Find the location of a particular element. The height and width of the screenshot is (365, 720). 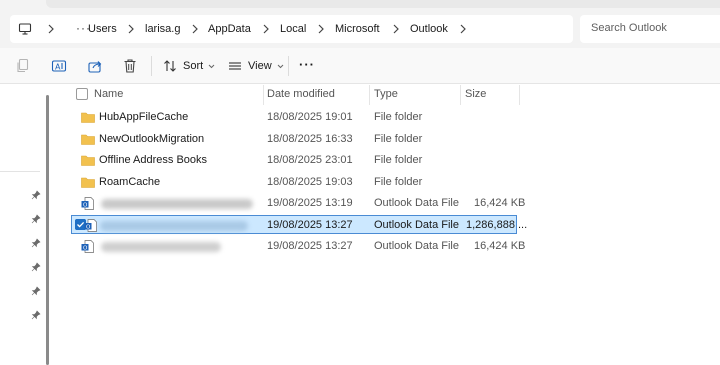

view-list-icon is located at coordinates (235, 66).